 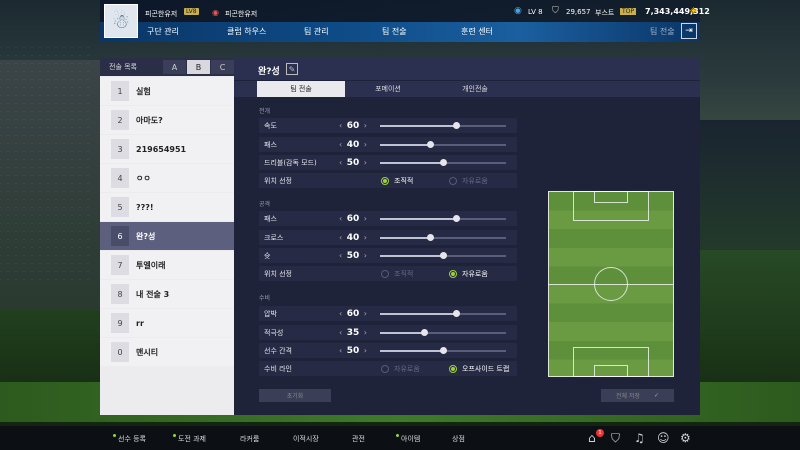 I want to click on slot-number: 5, so click(x=120, y=207).